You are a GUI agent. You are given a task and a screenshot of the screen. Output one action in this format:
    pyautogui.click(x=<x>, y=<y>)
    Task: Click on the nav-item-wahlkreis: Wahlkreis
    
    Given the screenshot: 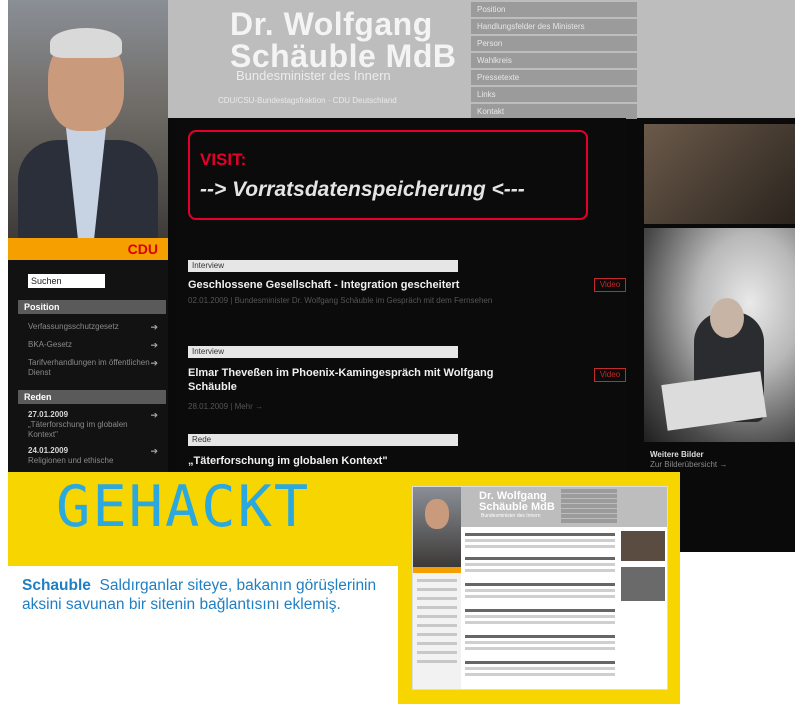 What is the action you would take?
    pyautogui.click(x=554, y=60)
    